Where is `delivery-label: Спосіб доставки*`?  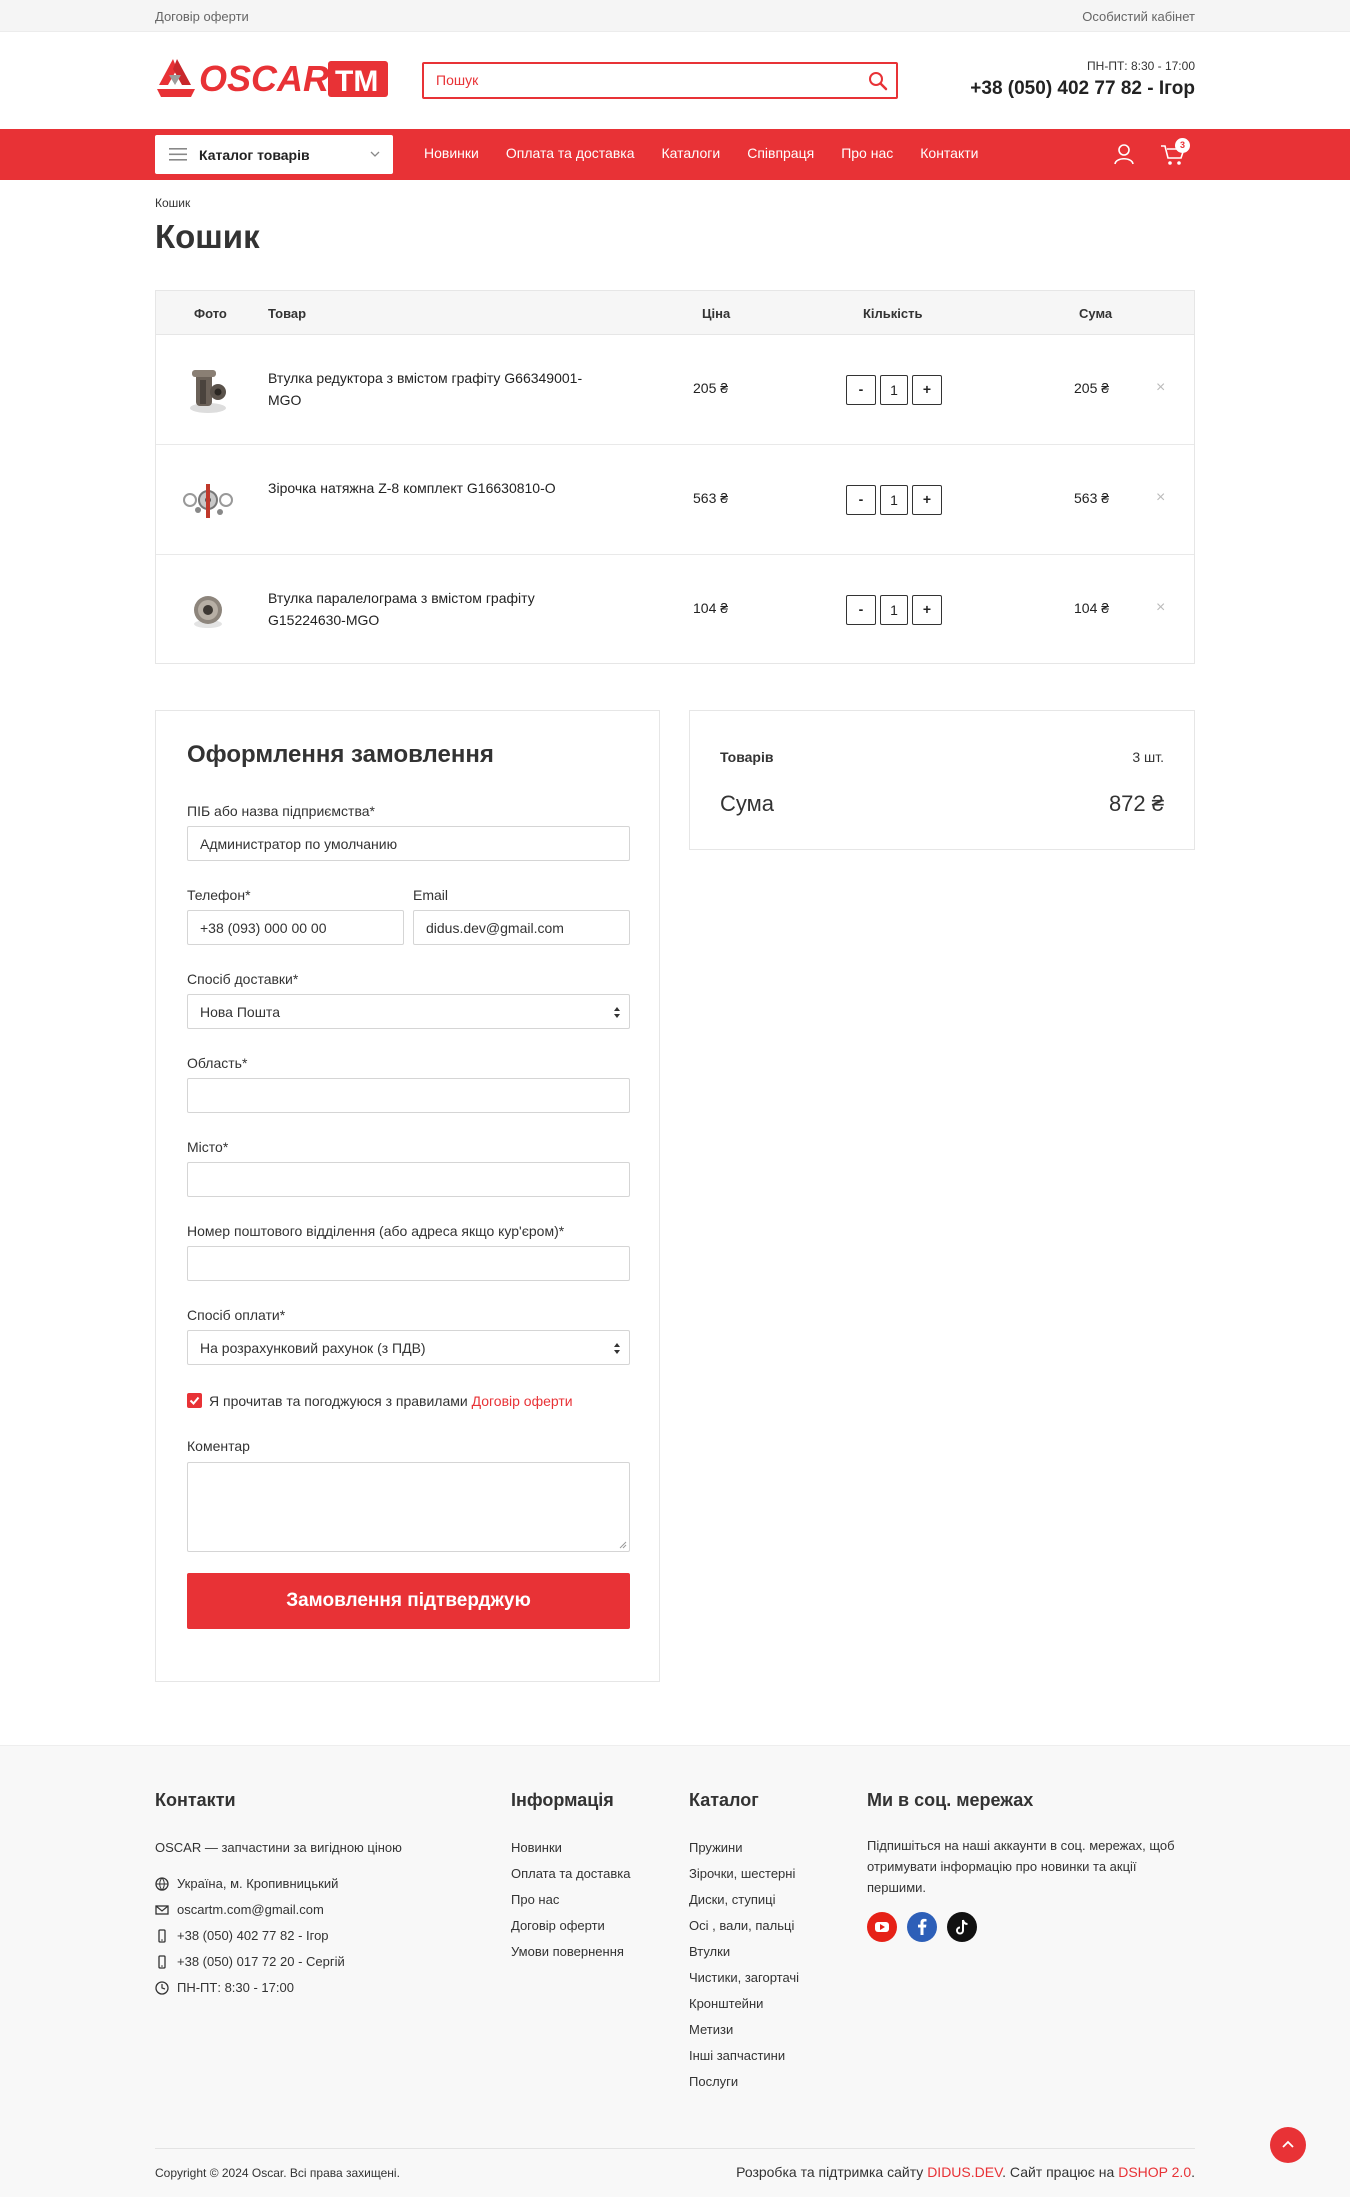
delivery-label: Спосіб доставки* is located at coordinates (243, 979).